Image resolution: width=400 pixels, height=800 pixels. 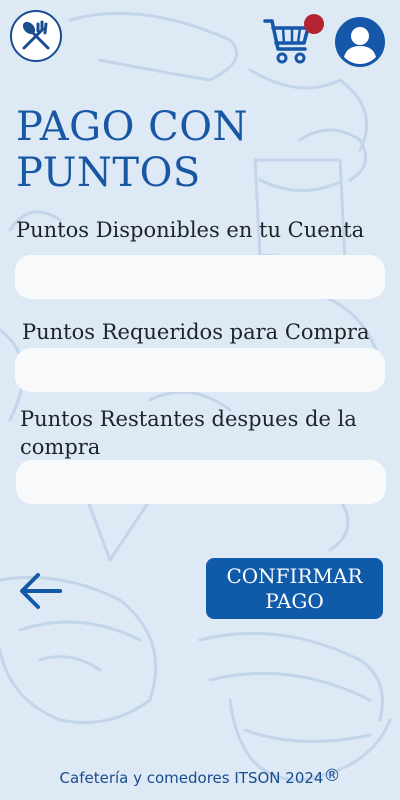 I want to click on footer-text: Cafetería y comedores ITSON 2024, so click(x=191, y=778).